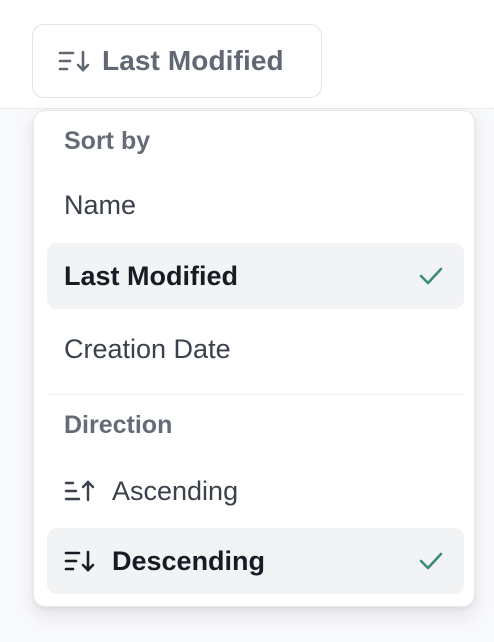  I want to click on sort-dropdown-button: Last Modified, so click(177, 61).